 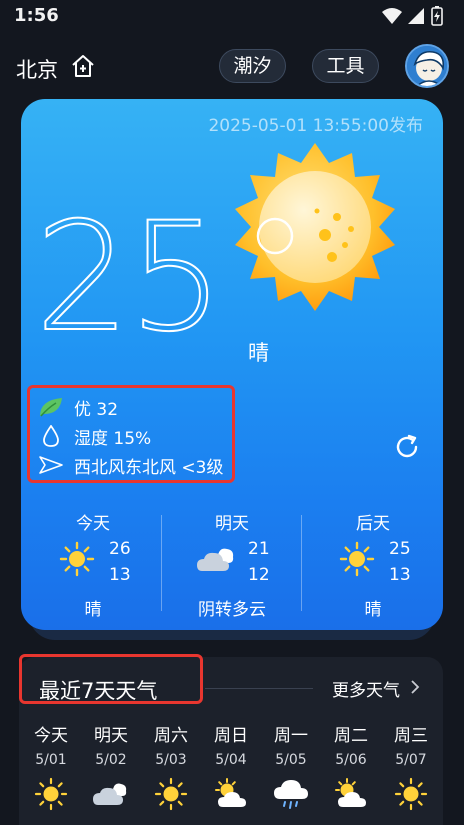 I want to click on current-condition: 晴, so click(x=258, y=353).